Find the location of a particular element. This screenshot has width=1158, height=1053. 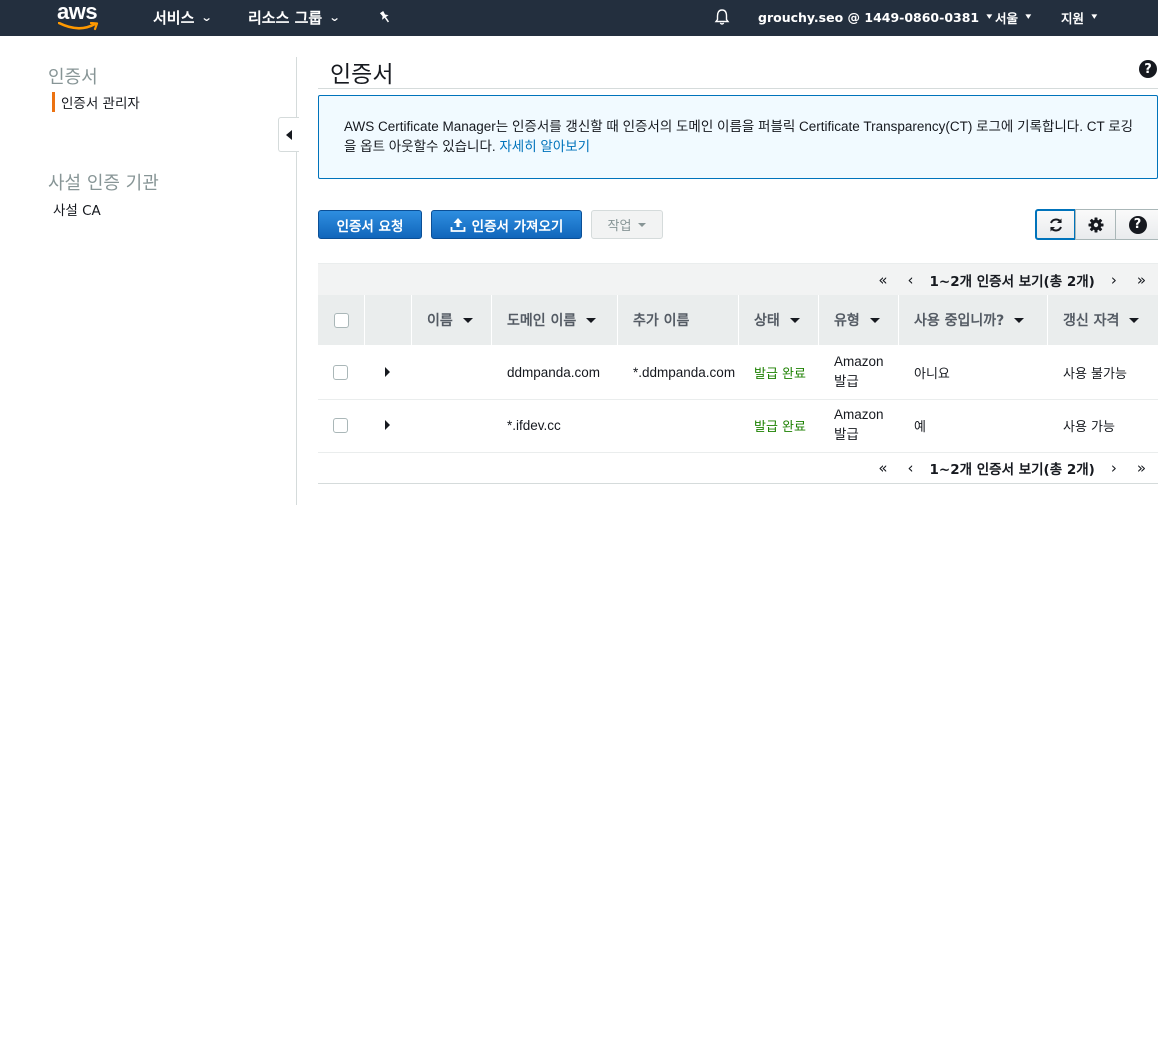

import-certificate-button: 인증서 가져오기 is located at coordinates (506, 224).